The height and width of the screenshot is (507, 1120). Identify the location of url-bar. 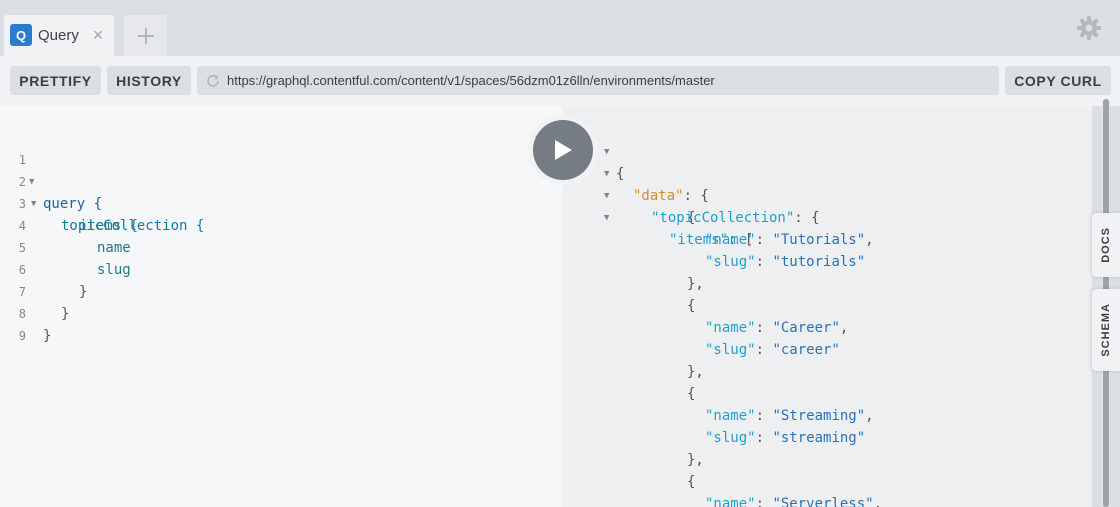
(598, 80).